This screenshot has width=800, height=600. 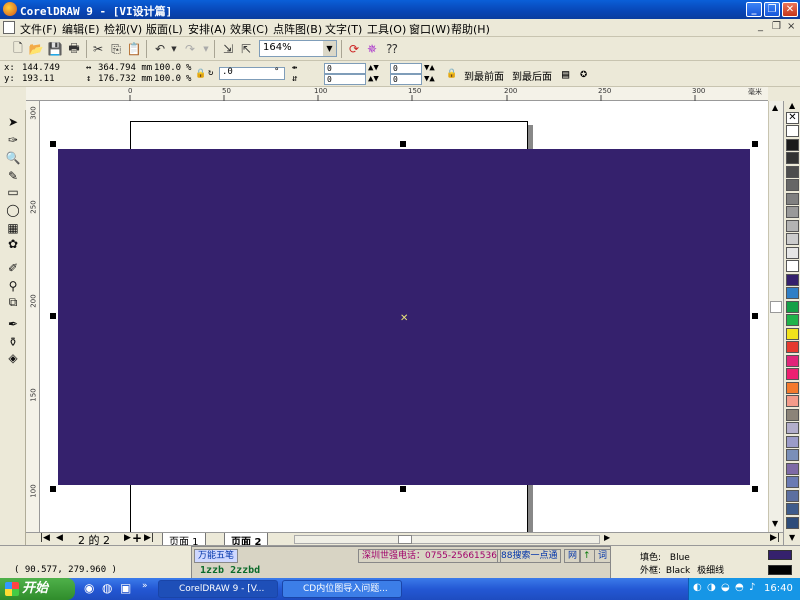 What do you see at coordinates (447, 539) in the screenshot?
I see `horizontal-scrollbar` at bounding box center [447, 539].